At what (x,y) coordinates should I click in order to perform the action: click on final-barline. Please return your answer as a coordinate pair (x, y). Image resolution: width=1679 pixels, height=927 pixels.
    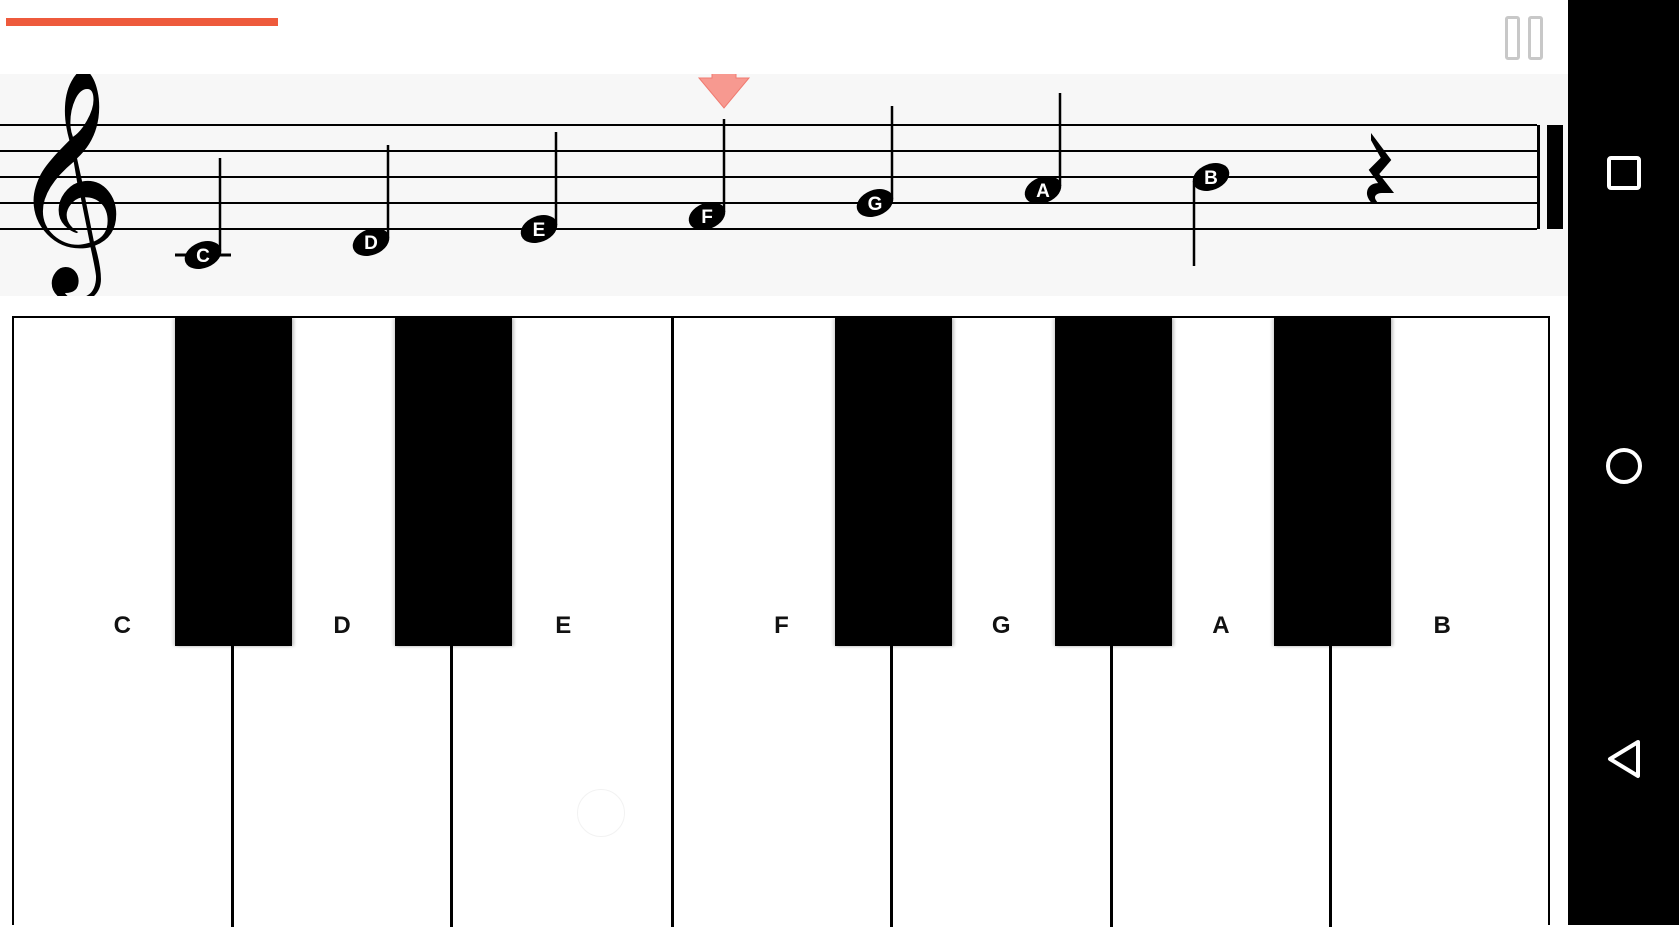
    Looking at the image, I should click on (1550, 177).